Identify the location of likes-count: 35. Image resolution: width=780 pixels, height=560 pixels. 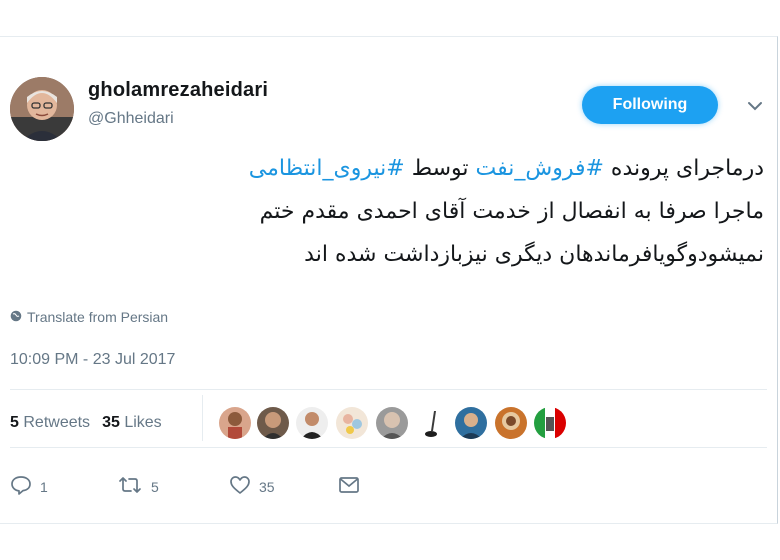
(111, 422).